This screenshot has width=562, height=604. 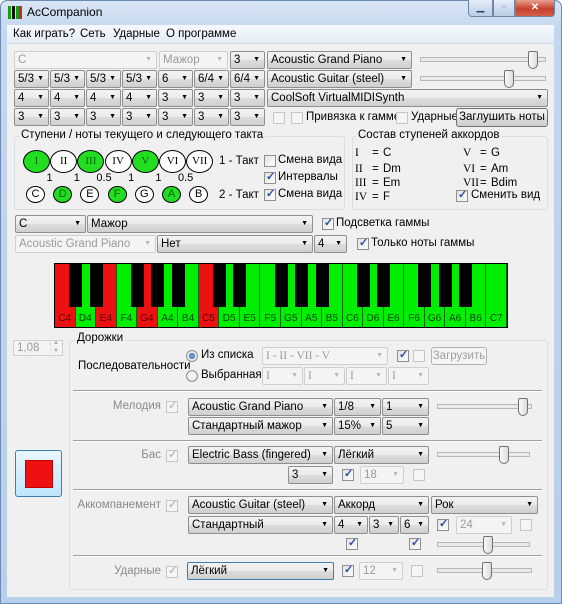 I want to click on bass-instrument-combo: Electric Bass (fingered) ▼, so click(x=260, y=455).